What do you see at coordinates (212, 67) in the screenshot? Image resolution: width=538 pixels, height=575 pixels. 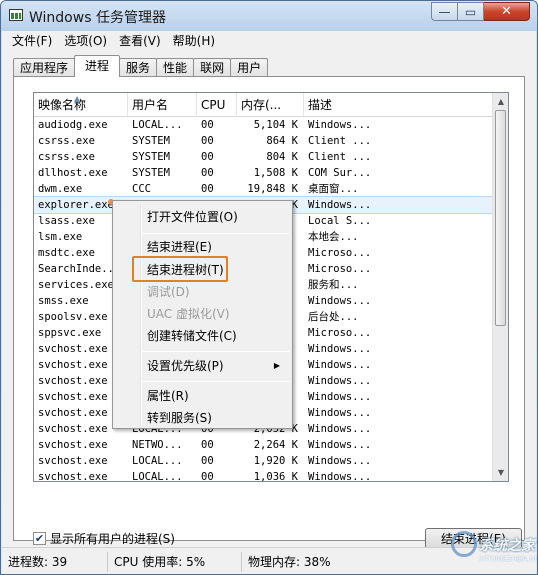 I see `tab-networking: 联网` at bounding box center [212, 67].